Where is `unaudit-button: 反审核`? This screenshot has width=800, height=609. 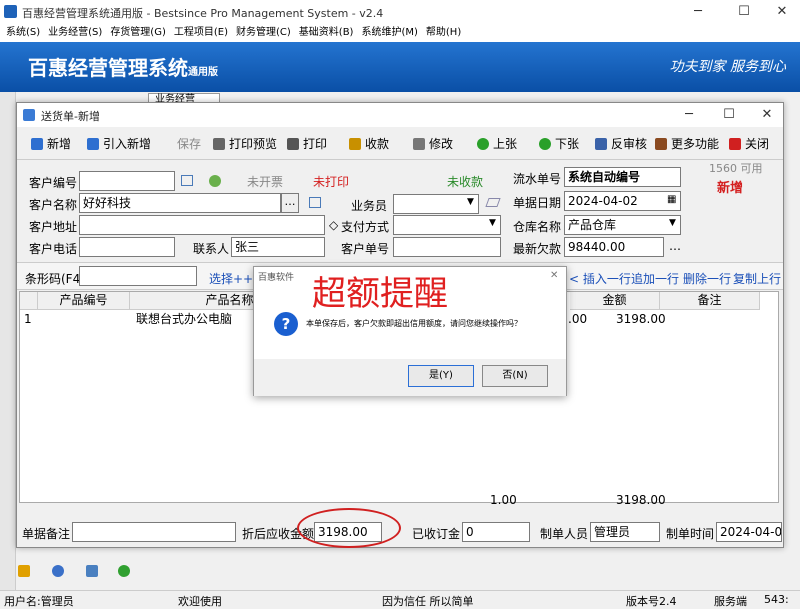 unaudit-button: 反审核 is located at coordinates (621, 143).